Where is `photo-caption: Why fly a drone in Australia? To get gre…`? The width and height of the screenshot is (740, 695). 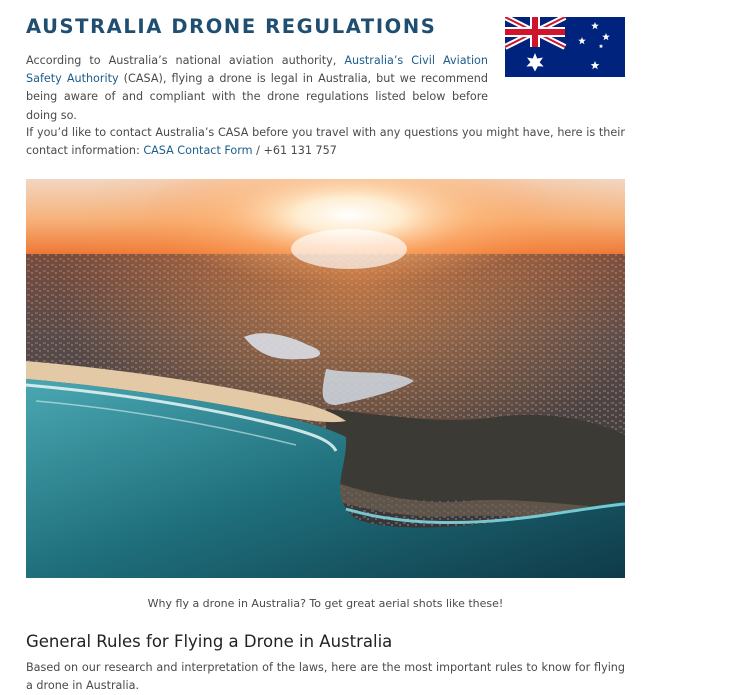 photo-caption: Why fly a drone in Australia? To get gre… is located at coordinates (325, 603).